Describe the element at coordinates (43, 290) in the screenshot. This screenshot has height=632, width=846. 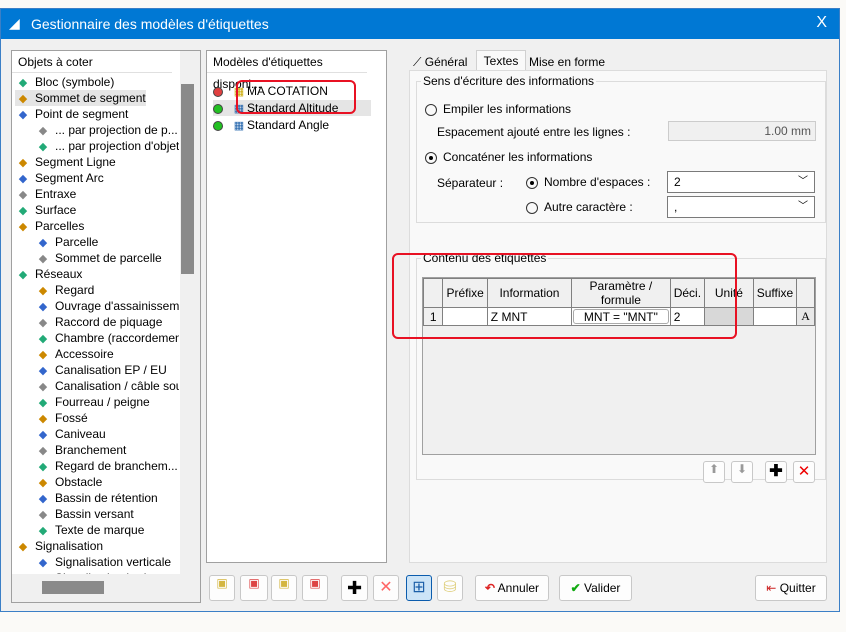
I see `manhole-icon: ◆` at that location.